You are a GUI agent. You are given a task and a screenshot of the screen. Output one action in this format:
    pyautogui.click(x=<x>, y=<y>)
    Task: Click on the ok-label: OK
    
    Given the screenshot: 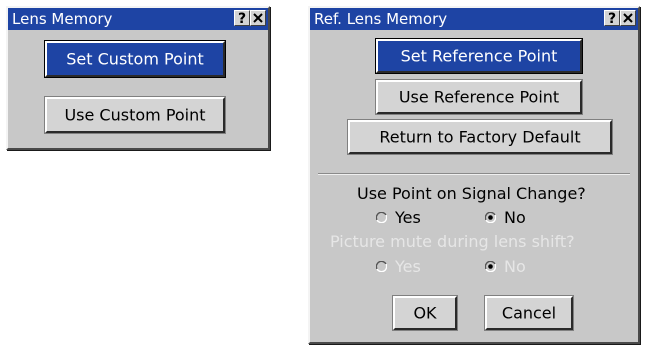 What is the action you would take?
    pyautogui.click(x=425, y=313)
    